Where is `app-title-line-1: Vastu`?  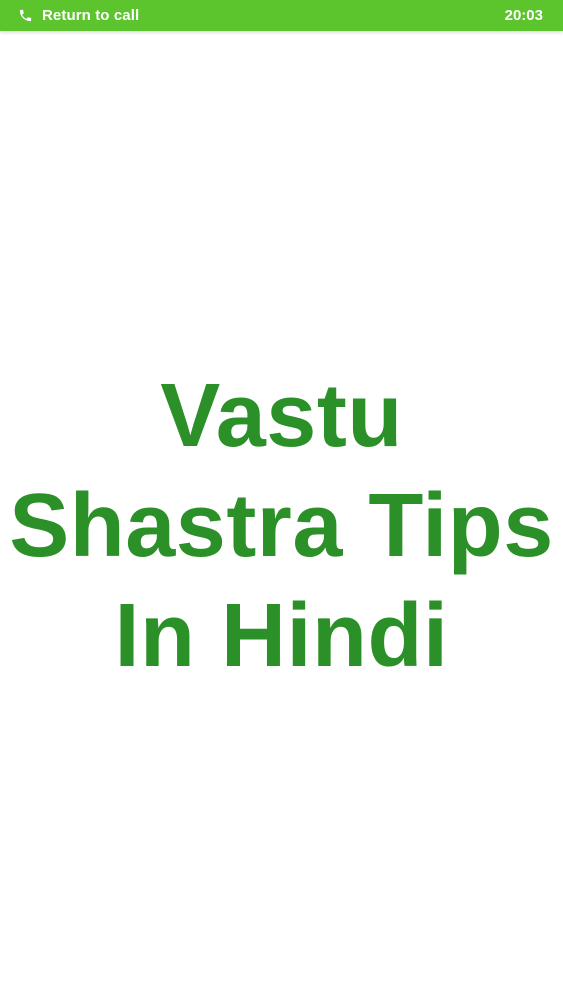
app-title-line-1: Vastu is located at coordinates (281, 416).